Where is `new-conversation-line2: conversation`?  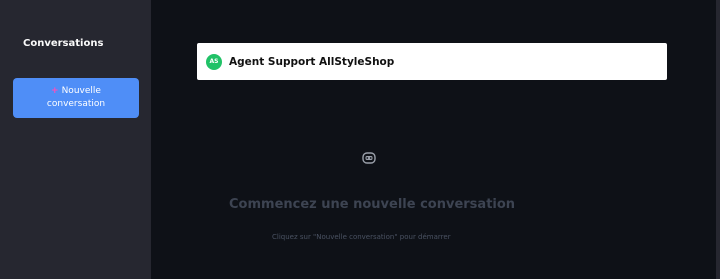
new-conversation-line2: conversation is located at coordinates (76, 104).